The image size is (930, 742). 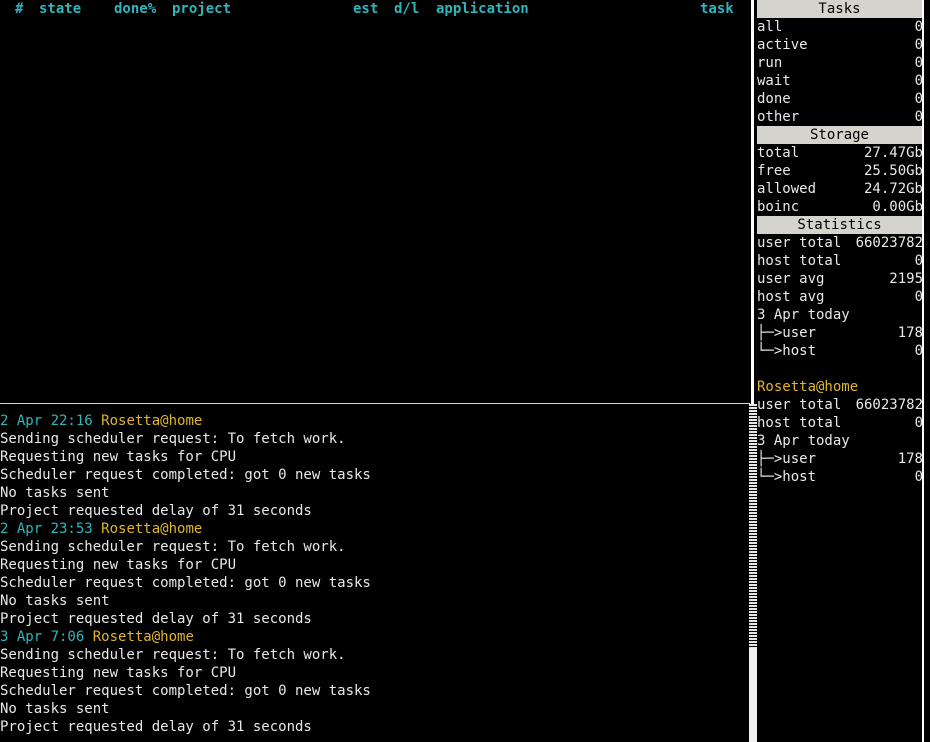 What do you see at coordinates (840, 153) in the screenshot?
I see `storage-row-total: total 27.47Gb` at bounding box center [840, 153].